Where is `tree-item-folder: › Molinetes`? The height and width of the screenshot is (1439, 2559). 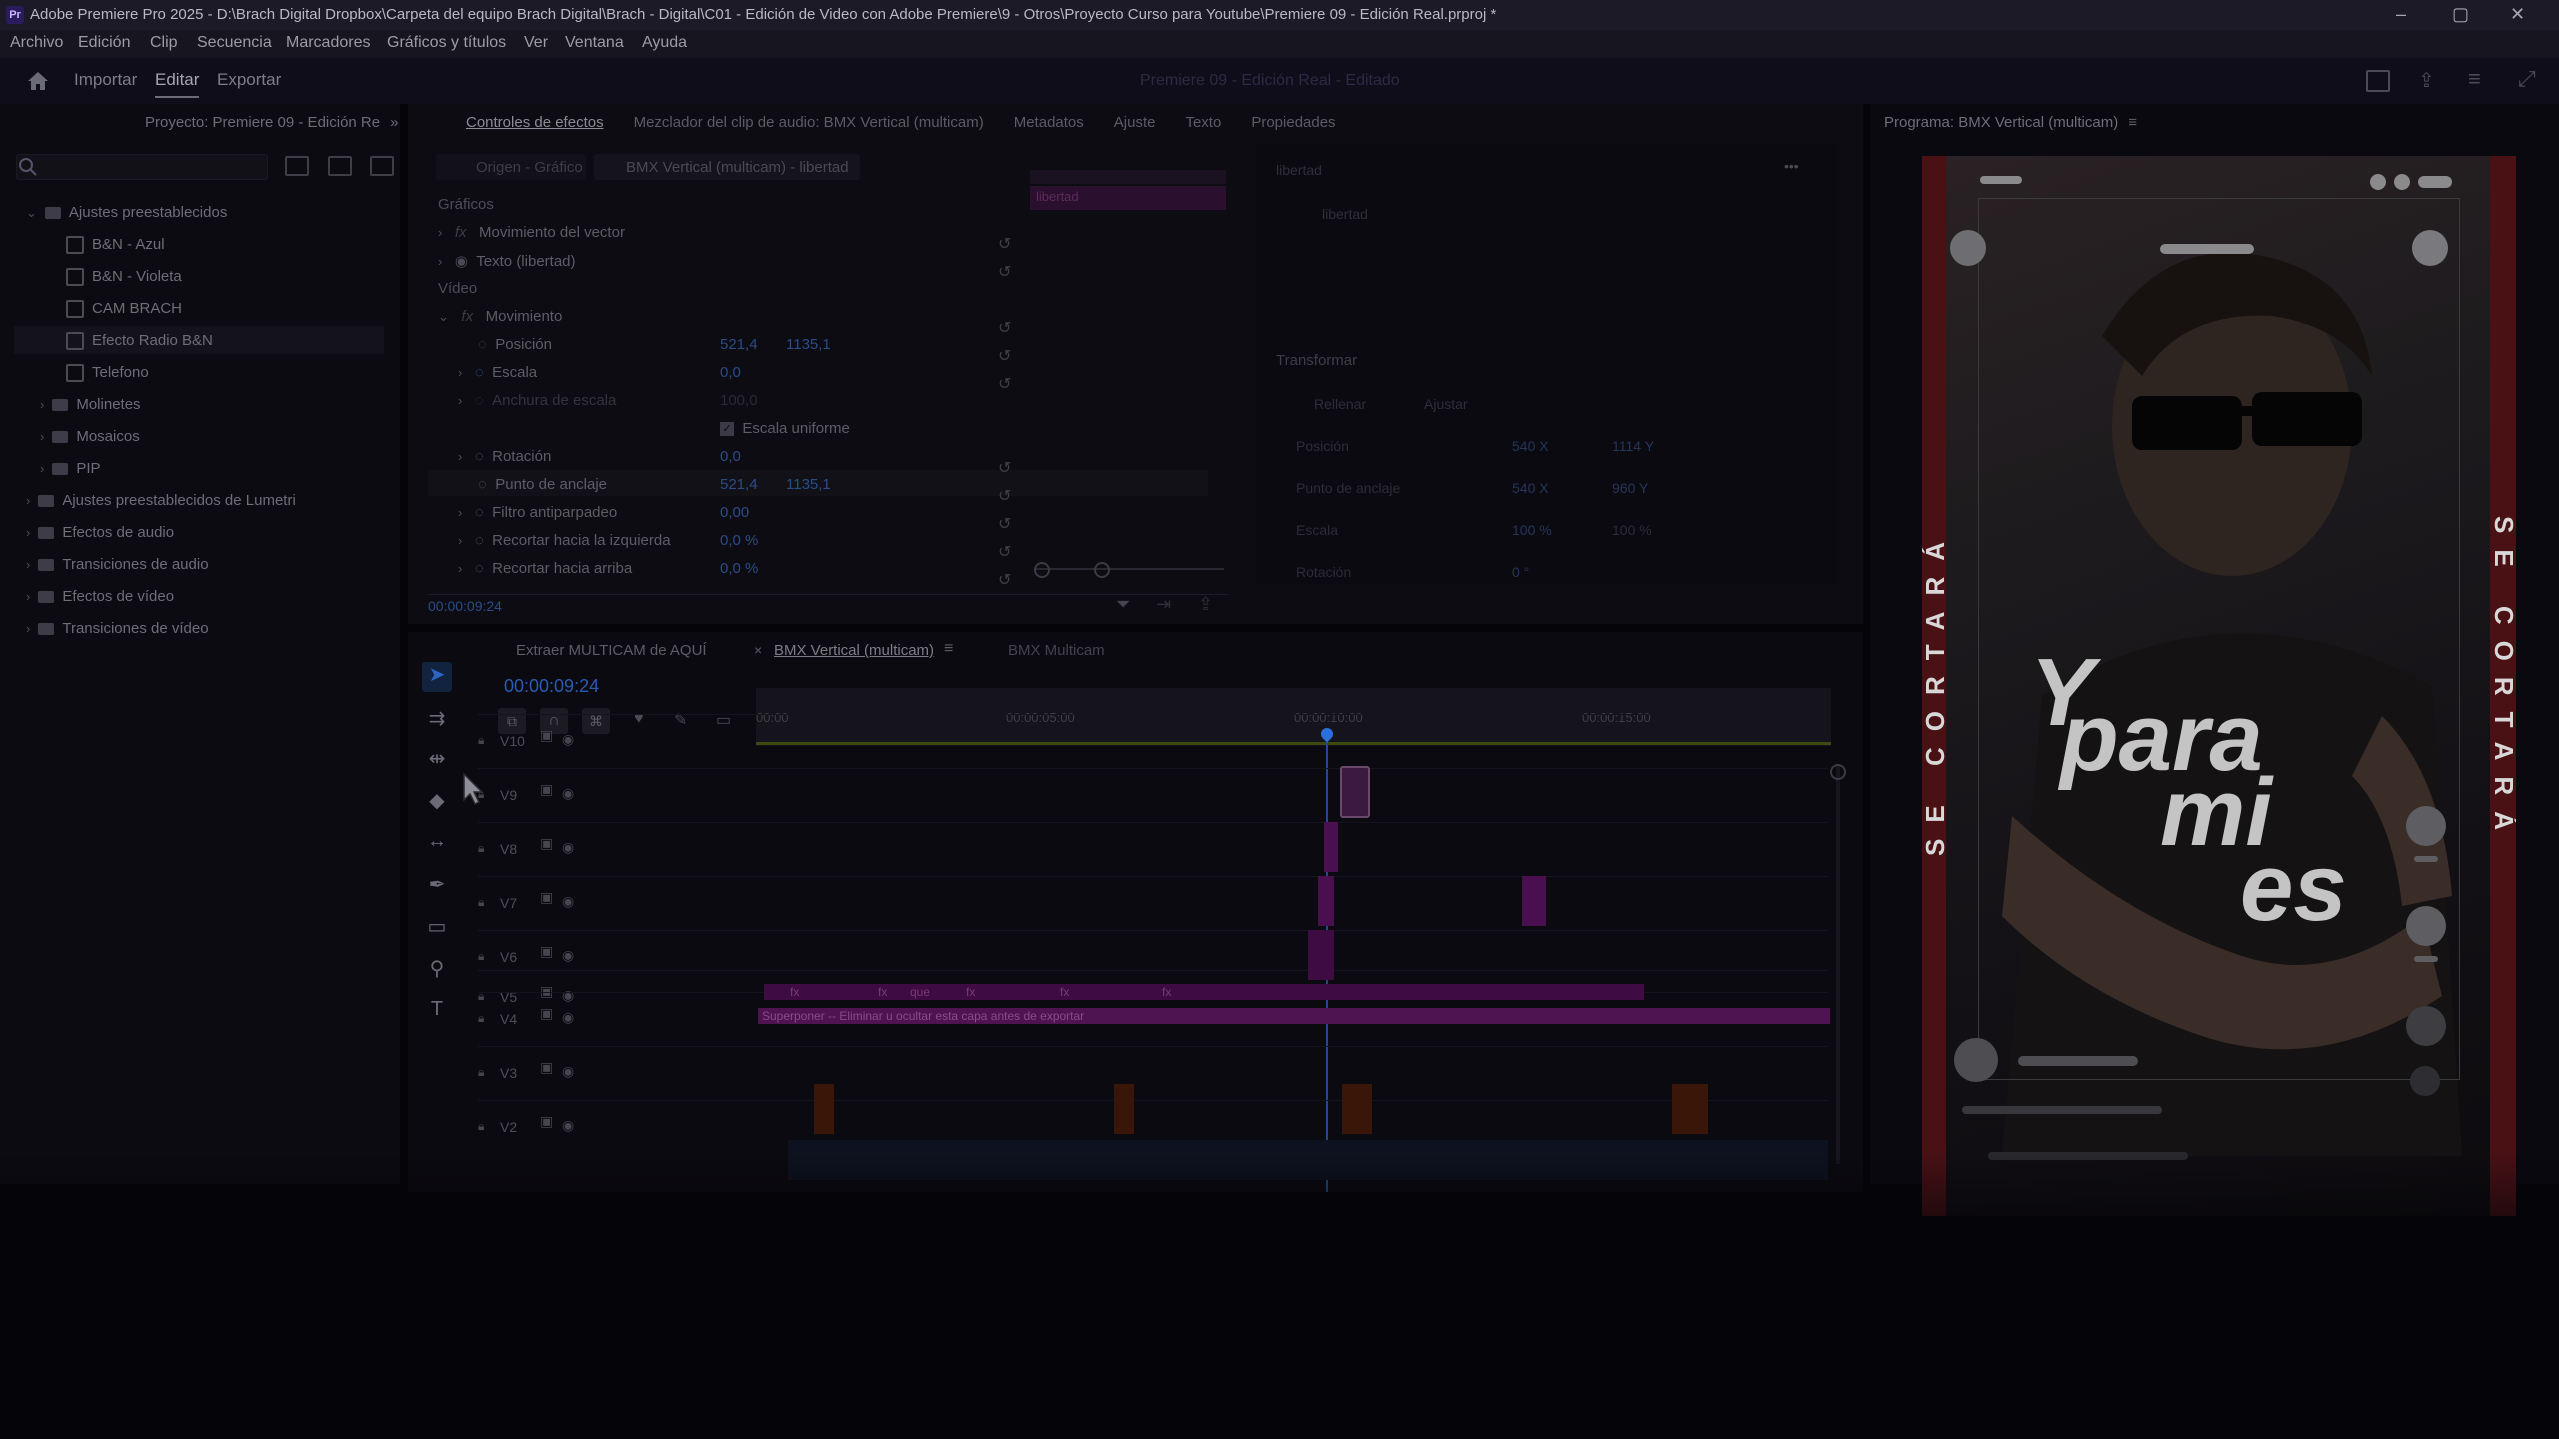 tree-item-folder: › Molinetes is located at coordinates (90, 404).